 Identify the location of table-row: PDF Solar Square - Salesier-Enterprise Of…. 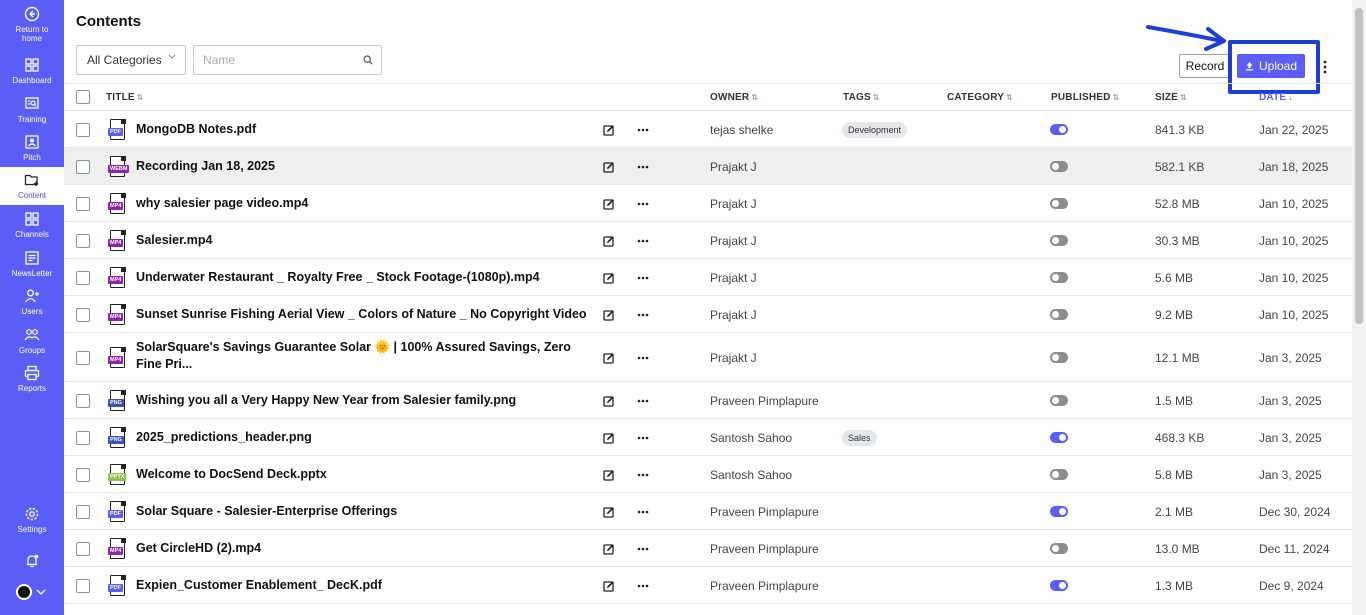
(708, 511).